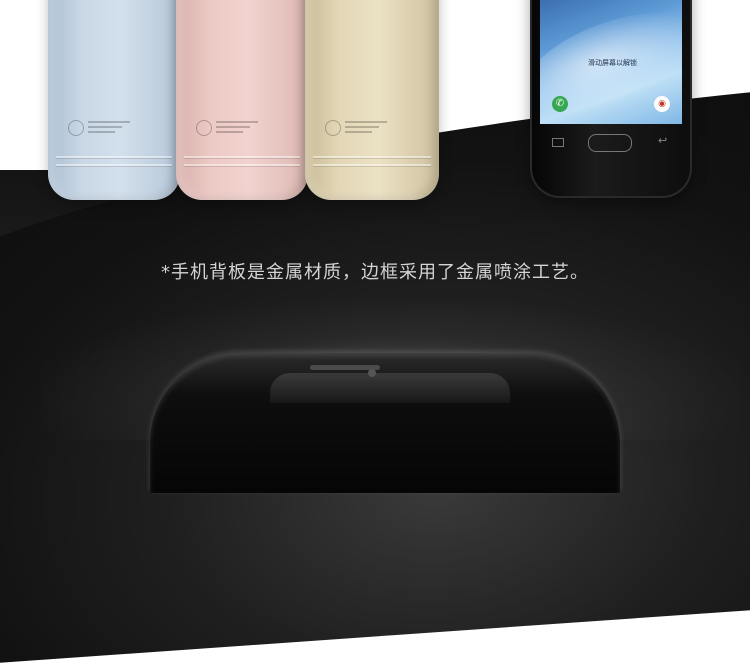 The height and width of the screenshot is (670, 750). What do you see at coordinates (390, 388) in the screenshot?
I see `phone-top-bezel` at bounding box center [390, 388].